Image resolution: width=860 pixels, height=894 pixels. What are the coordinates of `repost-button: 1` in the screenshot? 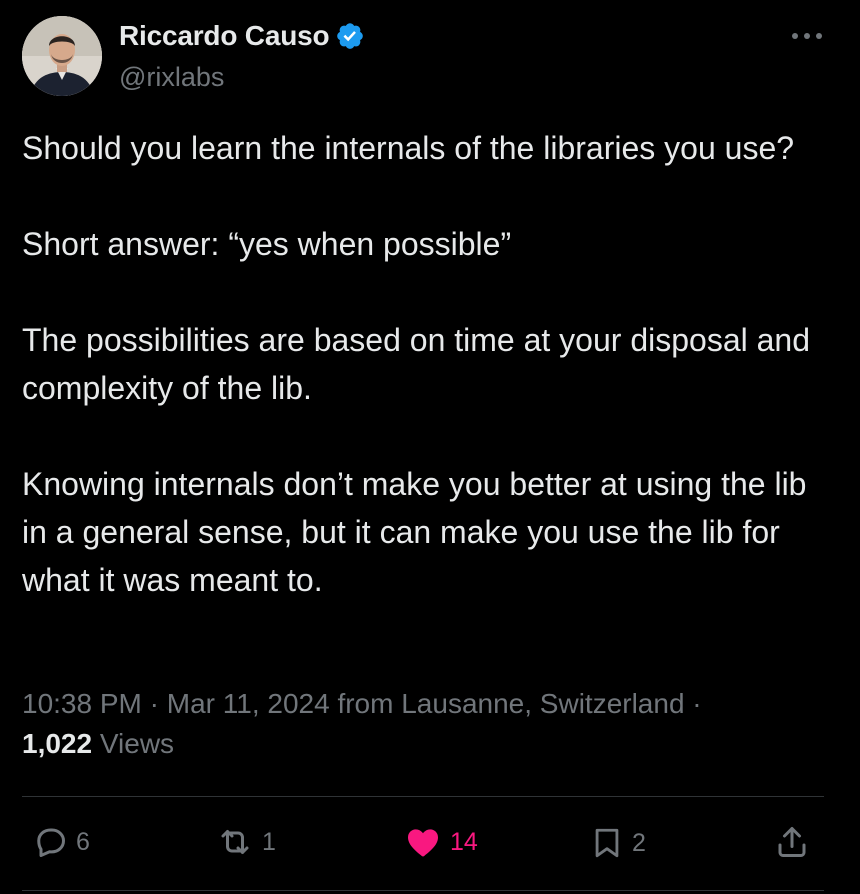 It's located at (246, 842).